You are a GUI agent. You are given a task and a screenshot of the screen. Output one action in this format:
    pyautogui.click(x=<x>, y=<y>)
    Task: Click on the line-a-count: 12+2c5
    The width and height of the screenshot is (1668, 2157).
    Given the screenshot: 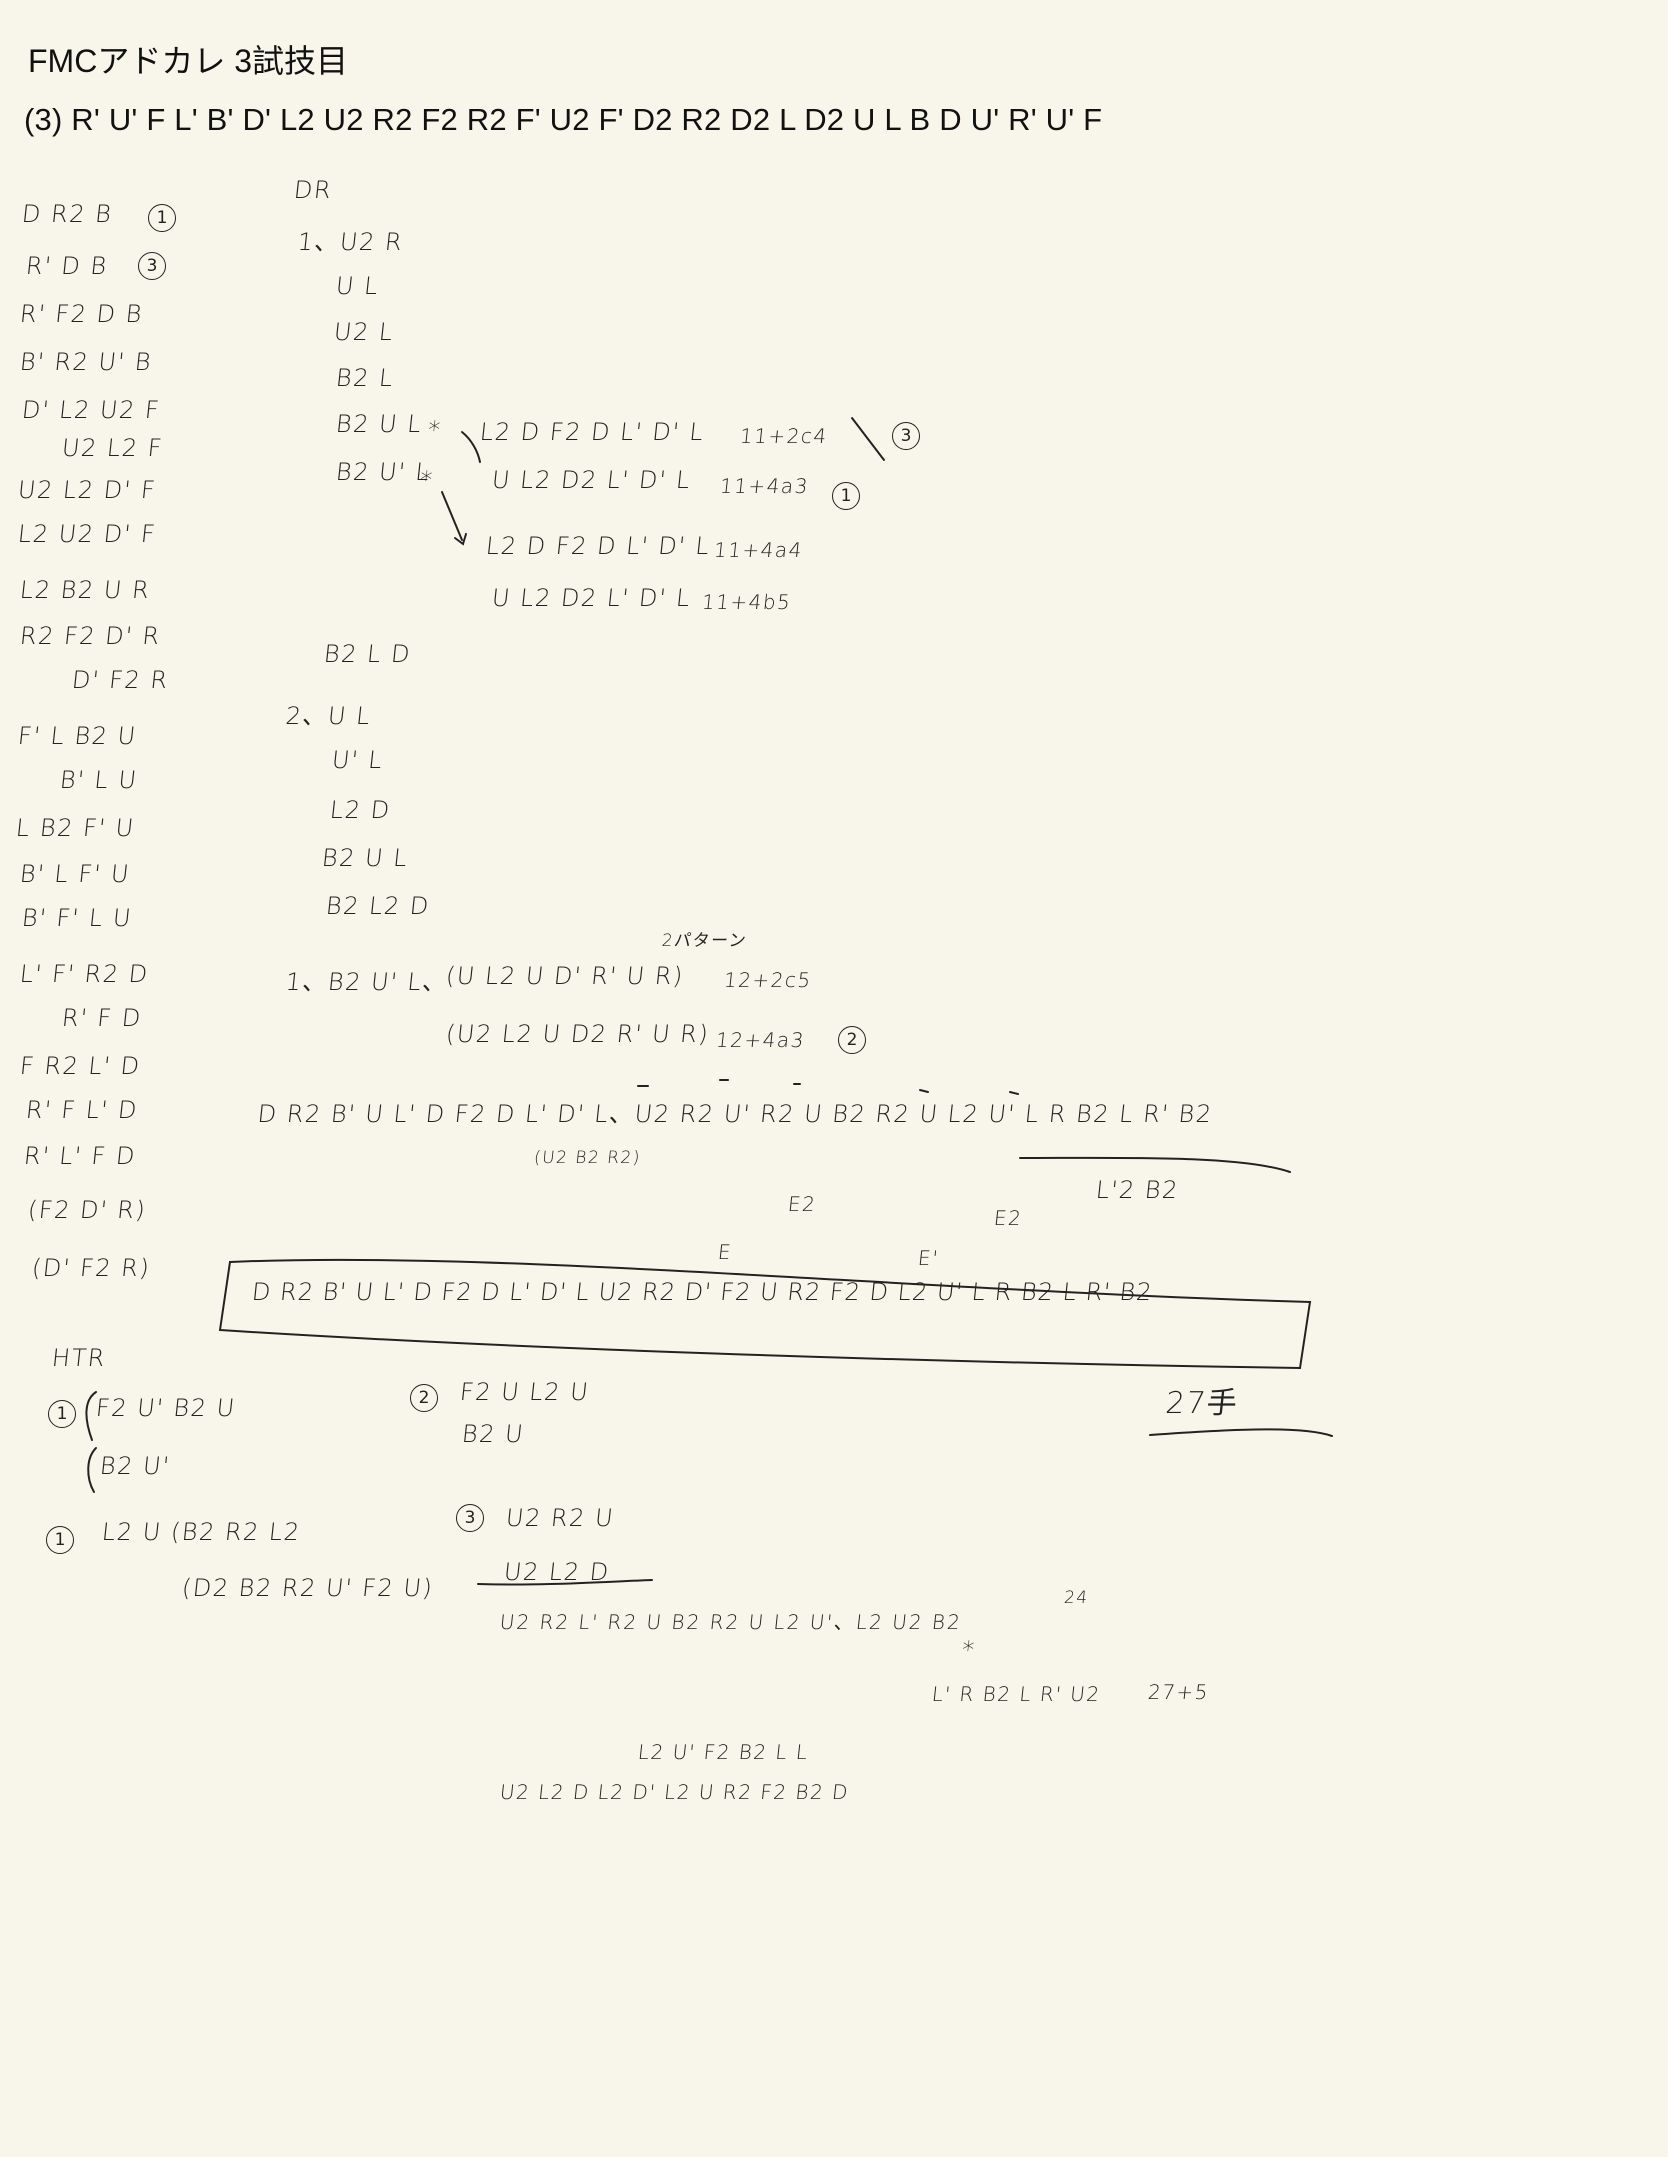 What is the action you would take?
    pyautogui.click(x=767, y=980)
    